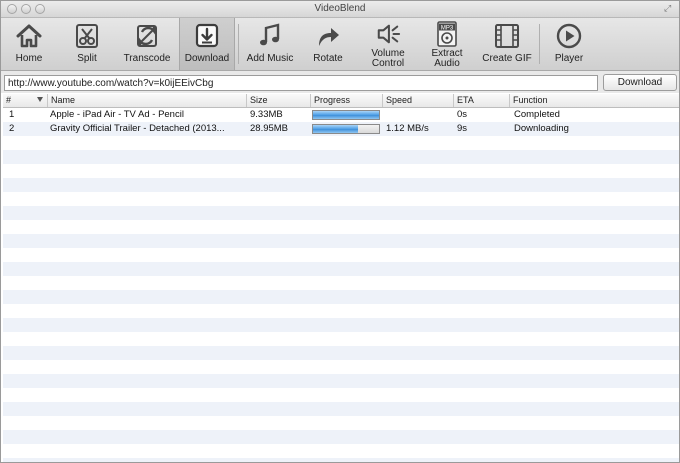 This screenshot has height=463, width=680. Describe the element at coordinates (269, 128) in the screenshot. I see `row-size: 28.95MB` at that location.